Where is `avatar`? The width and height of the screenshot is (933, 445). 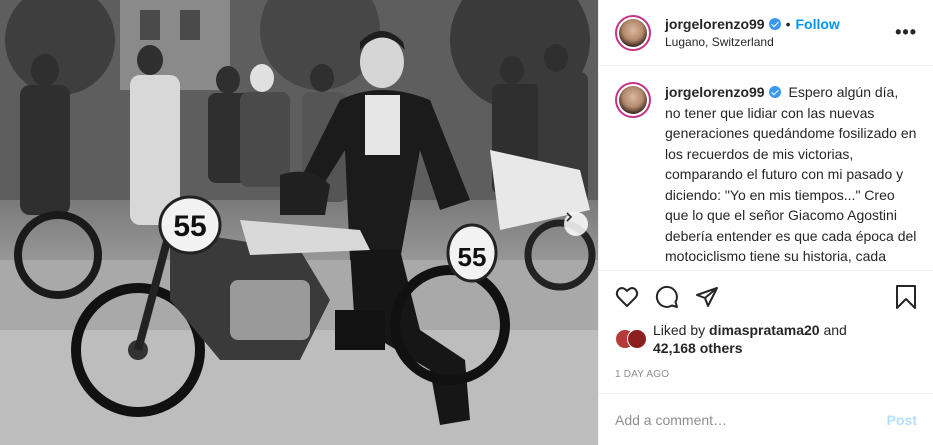
avatar is located at coordinates (633, 32).